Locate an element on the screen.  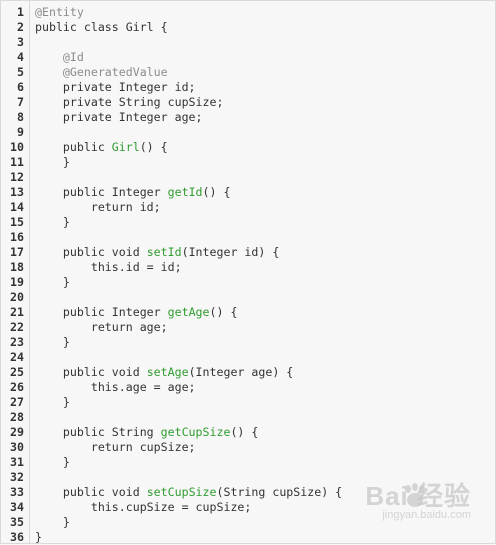
code-line: 11 } is located at coordinates (248, 162).